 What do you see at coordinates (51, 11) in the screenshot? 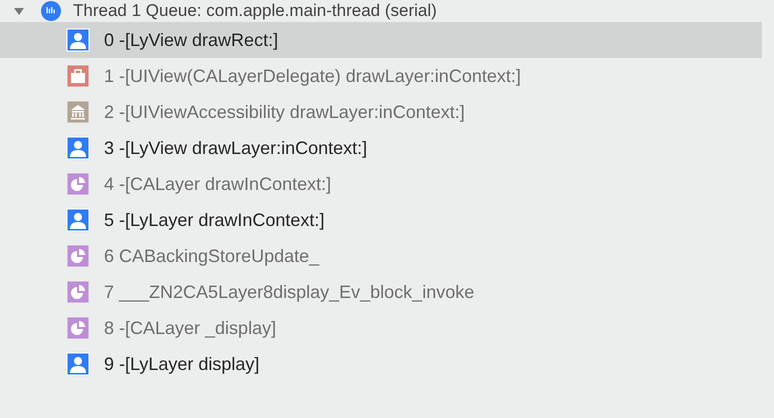
I see `thread-icon` at bounding box center [51, 11].